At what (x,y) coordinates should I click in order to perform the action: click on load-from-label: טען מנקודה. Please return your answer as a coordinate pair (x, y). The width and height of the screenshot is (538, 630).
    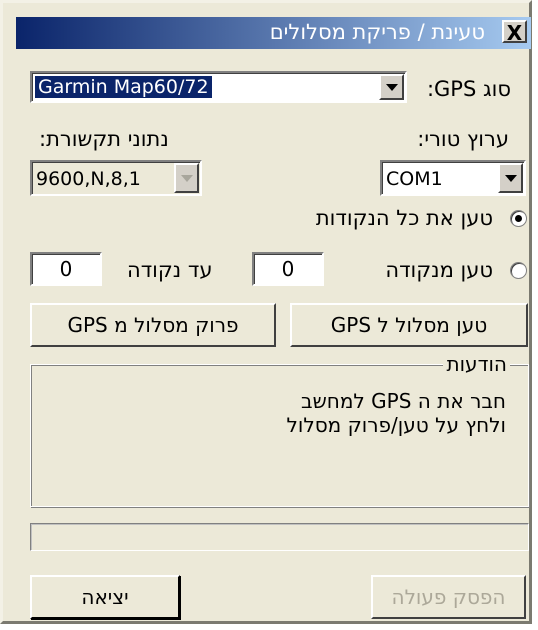
    Looking at the image, I should click on (439, 270).